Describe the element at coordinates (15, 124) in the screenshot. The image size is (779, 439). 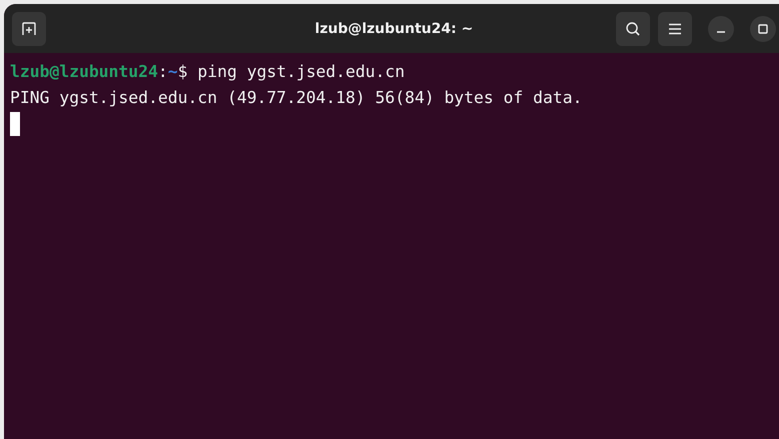
I see `text-cursor` at that location.